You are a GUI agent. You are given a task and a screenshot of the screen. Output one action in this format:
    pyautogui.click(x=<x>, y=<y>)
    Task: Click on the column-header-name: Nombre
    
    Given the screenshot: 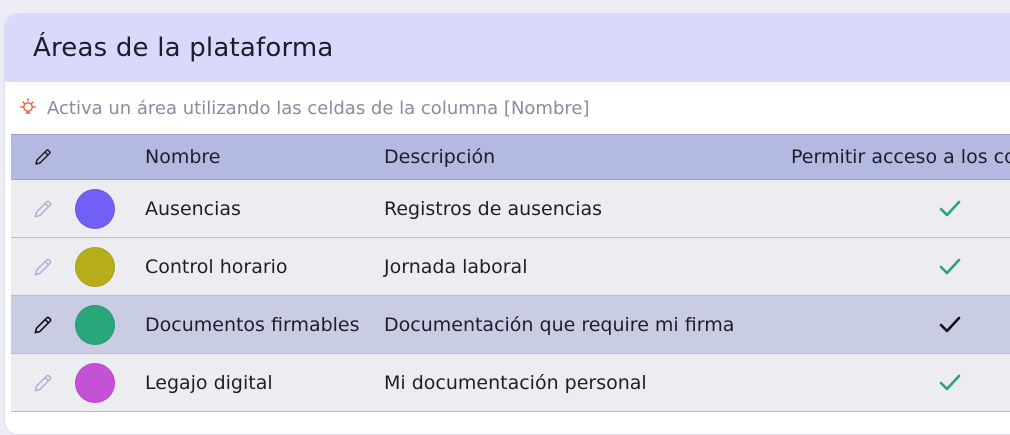 What is the action you would take?
    pyautogui.click(x=264, y=157)
    